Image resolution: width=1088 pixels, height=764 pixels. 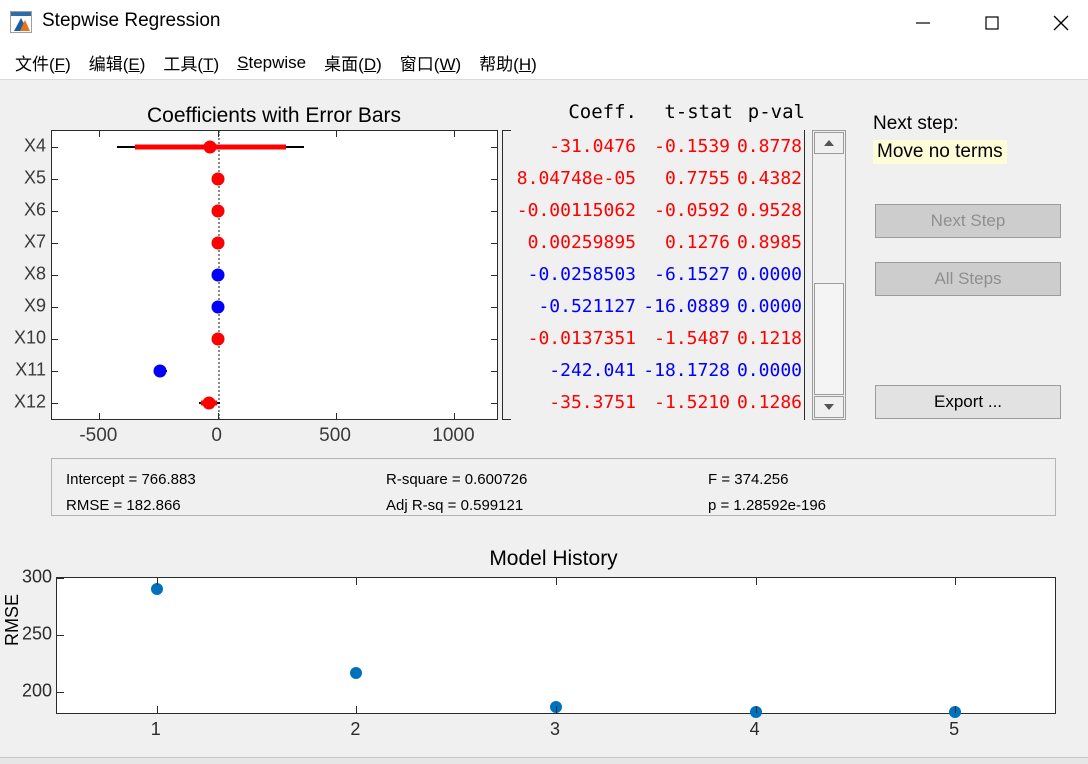 I want to click on coefficients-x-label-1000: 1000, so click(x=453, y=435).